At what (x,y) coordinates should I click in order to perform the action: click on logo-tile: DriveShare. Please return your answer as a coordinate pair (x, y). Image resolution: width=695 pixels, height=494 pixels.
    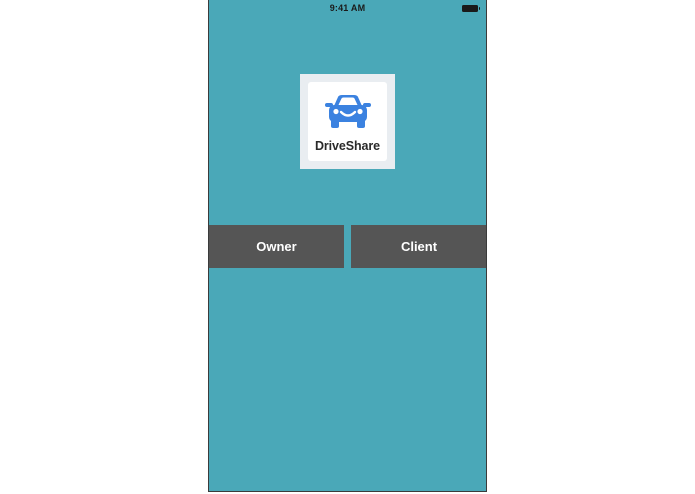
    Looking at the image, I should click on (347, 121).